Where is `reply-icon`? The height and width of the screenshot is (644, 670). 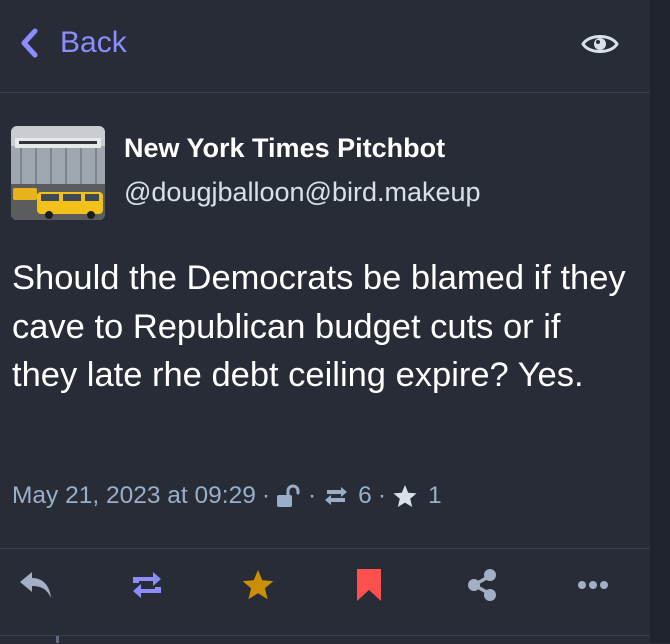
reply-icon is located at coordinates (35, 585).